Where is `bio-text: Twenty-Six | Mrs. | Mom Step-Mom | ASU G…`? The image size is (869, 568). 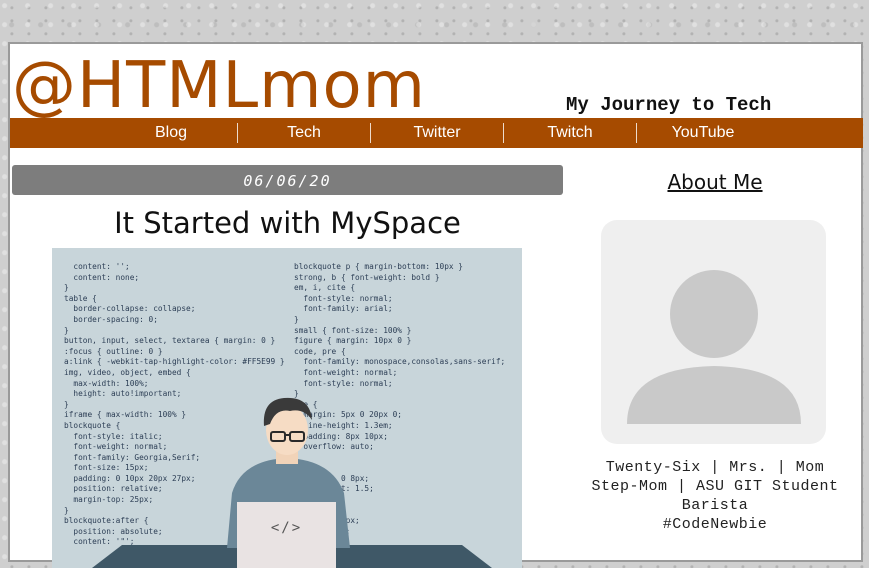 bio-text: Twenty-Six | Mrs. | Mom Step-Mom | ASU G… is located at coordinates (715, 496).